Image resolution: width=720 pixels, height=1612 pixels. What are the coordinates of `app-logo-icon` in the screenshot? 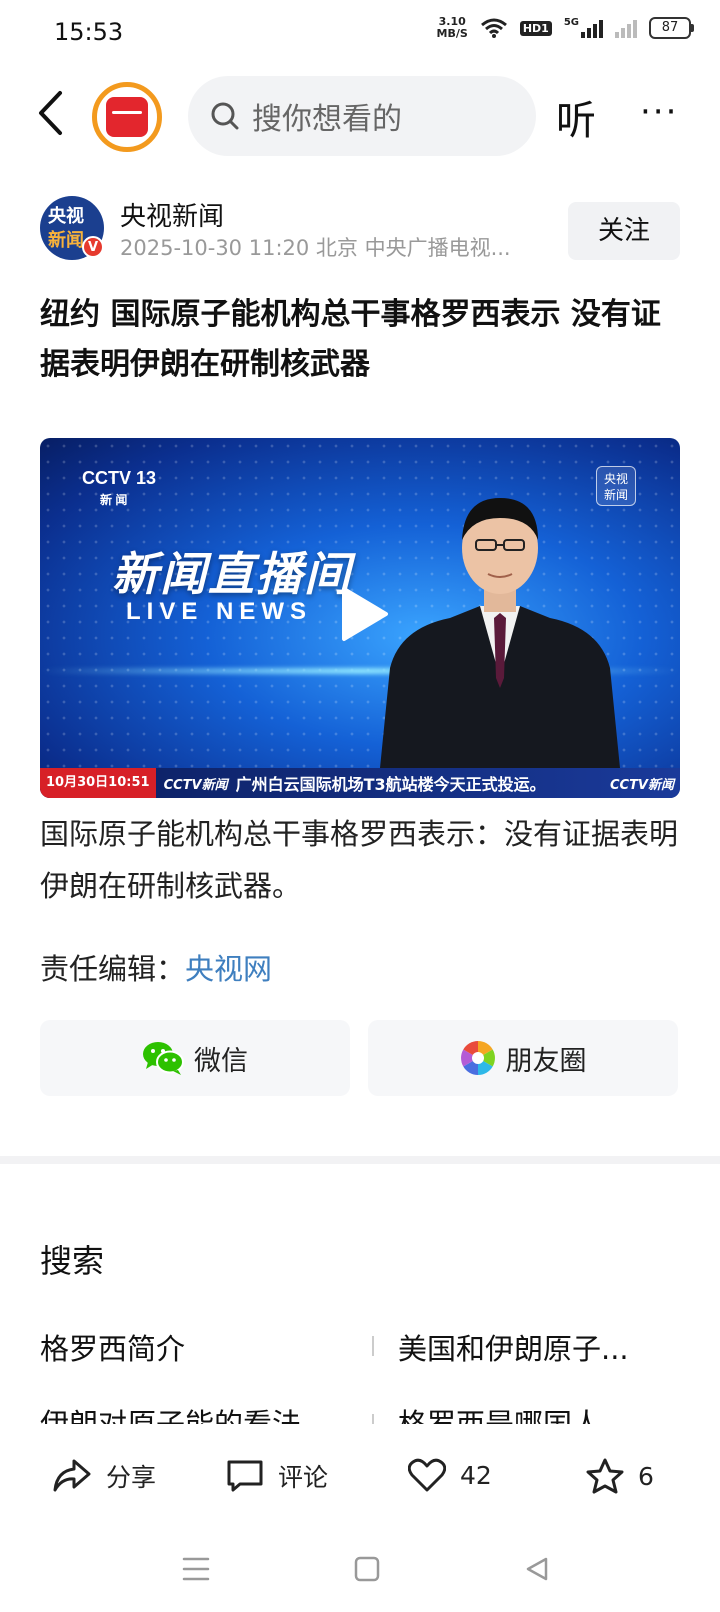 It's located at (127, 117).